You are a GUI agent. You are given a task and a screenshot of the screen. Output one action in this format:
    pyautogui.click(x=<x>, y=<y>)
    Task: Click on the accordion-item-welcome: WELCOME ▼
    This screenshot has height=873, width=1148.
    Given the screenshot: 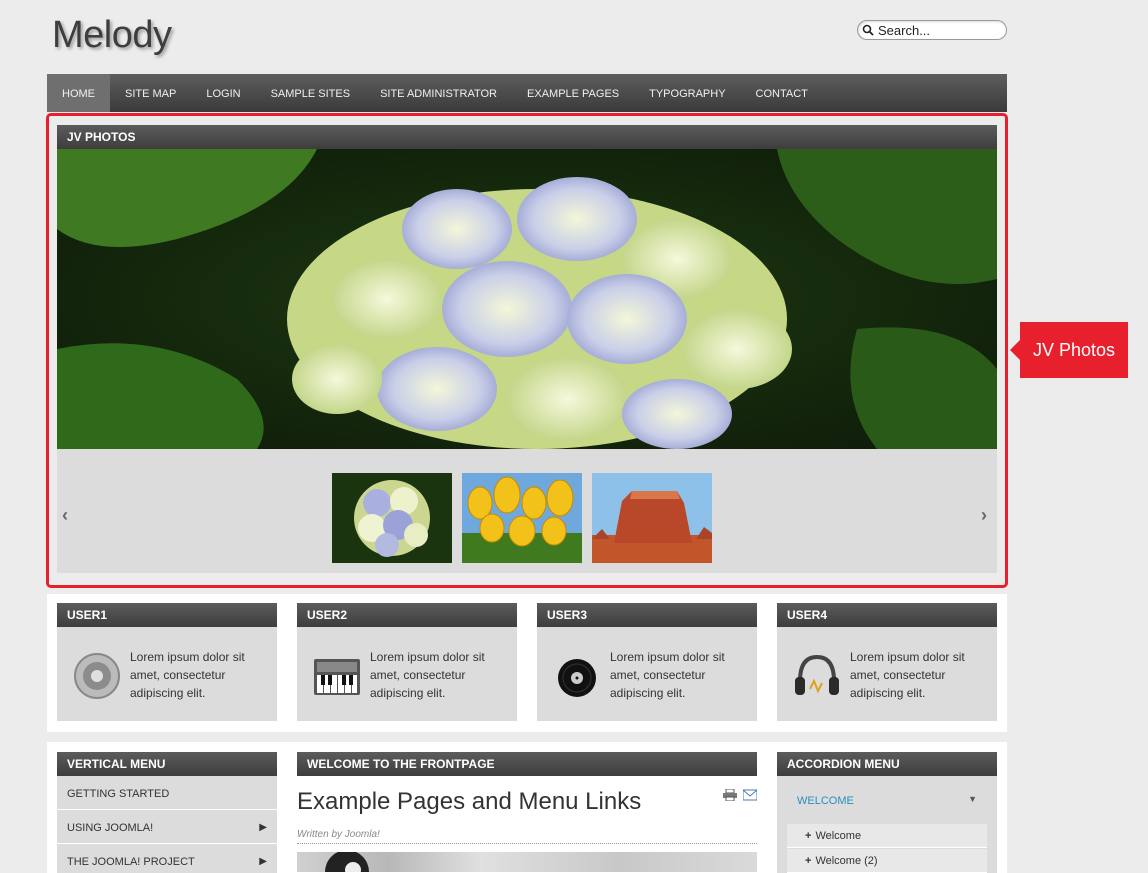 What is the action you would take?
    pyautogui.click(x=887, y=800)
    